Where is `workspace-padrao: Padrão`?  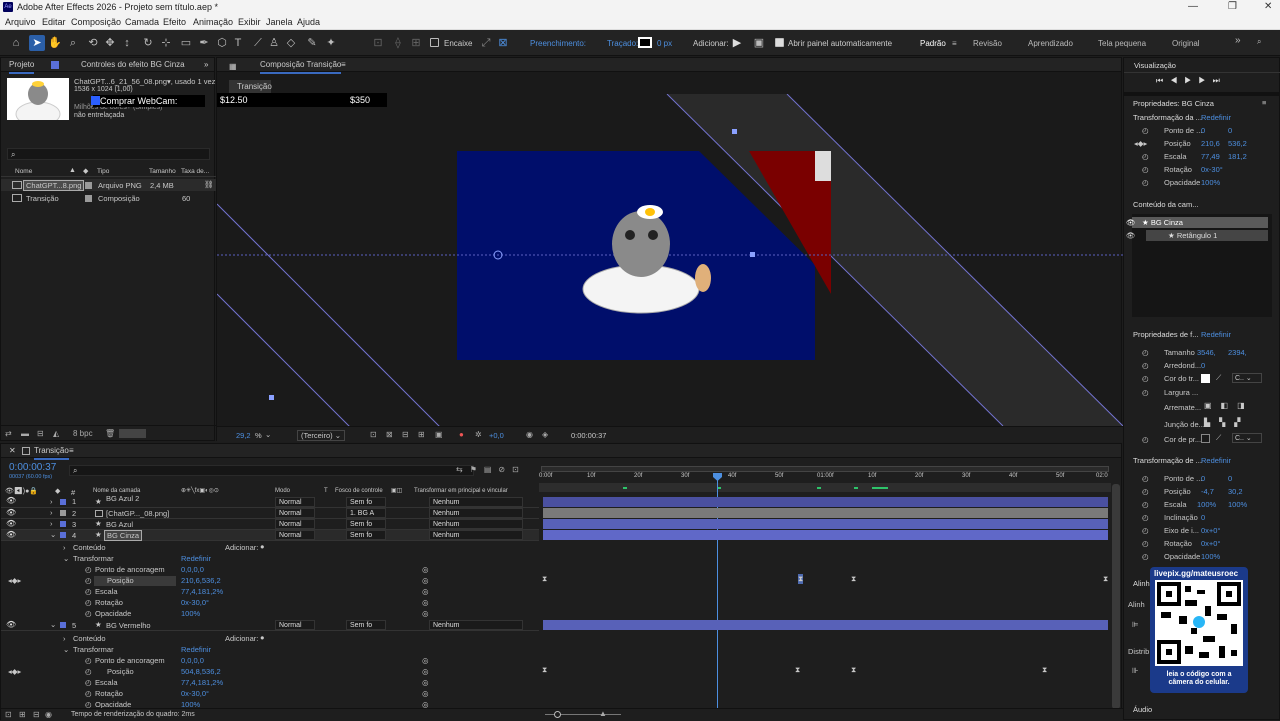 workspace-padrao: Padrão is located at coordinates (933, 43).